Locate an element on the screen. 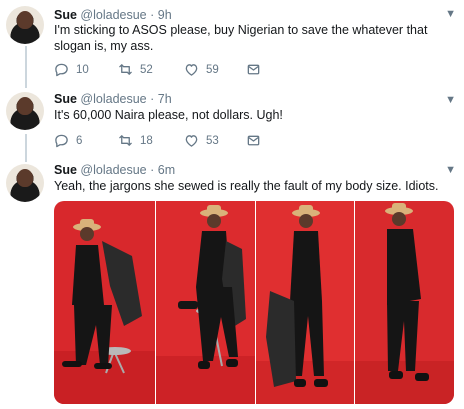  tweet-header: Sue @loladesue · 9h is located at coordinates (113, 15).